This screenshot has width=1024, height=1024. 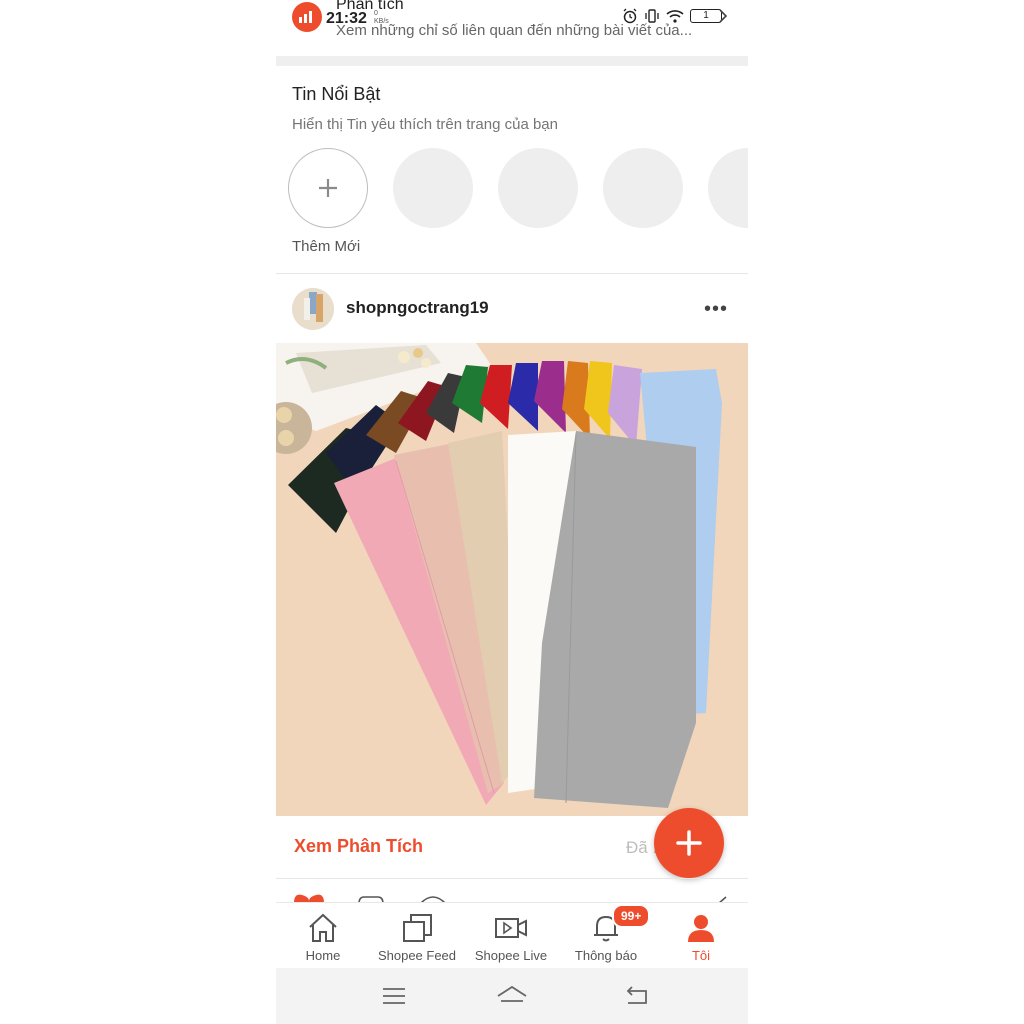 I want to click on avatar, so click(x=313, y=309).